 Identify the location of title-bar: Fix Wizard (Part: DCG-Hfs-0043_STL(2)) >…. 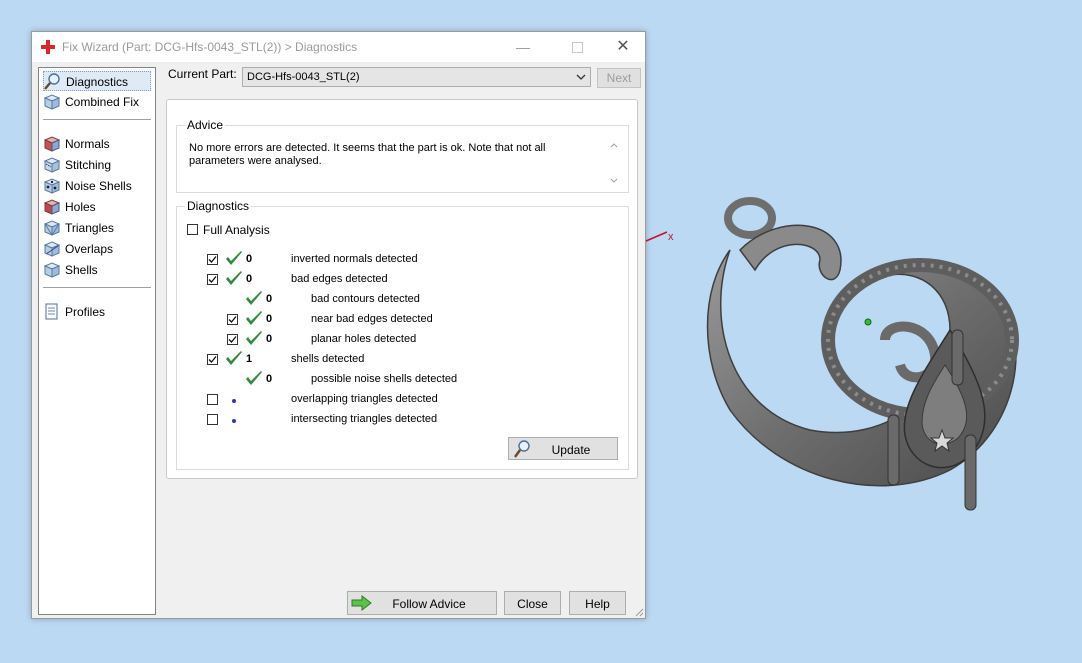
(338, 47).